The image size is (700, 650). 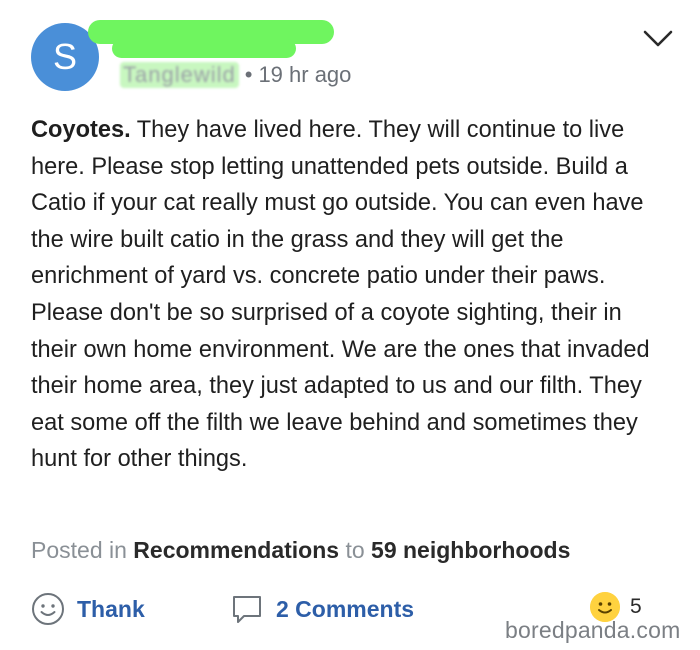 I want to click on audience-link: 59 neighborhoods, so click(x=470, y=550).